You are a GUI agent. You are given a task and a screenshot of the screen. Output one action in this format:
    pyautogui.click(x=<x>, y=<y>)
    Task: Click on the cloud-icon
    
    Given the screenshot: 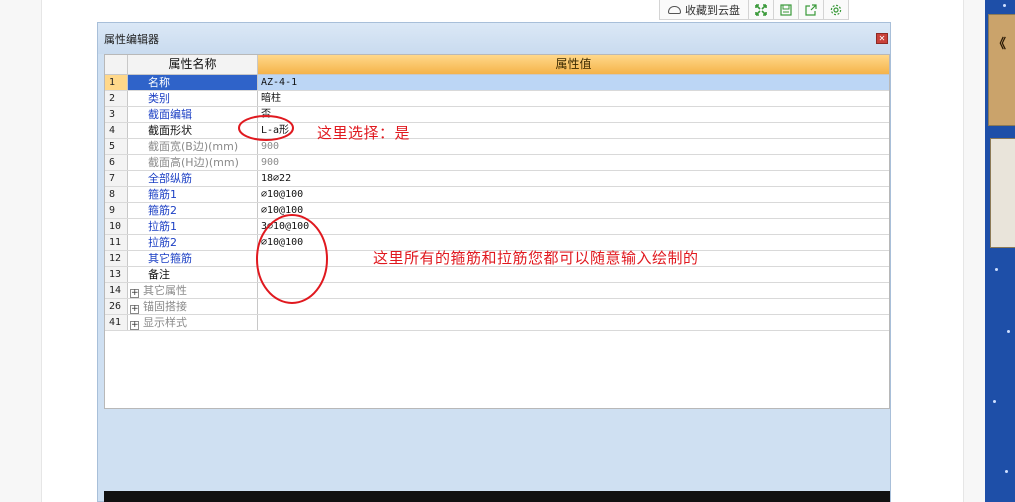 What is the action you would take?
    pyautogui.click(x=674, y=9)
    